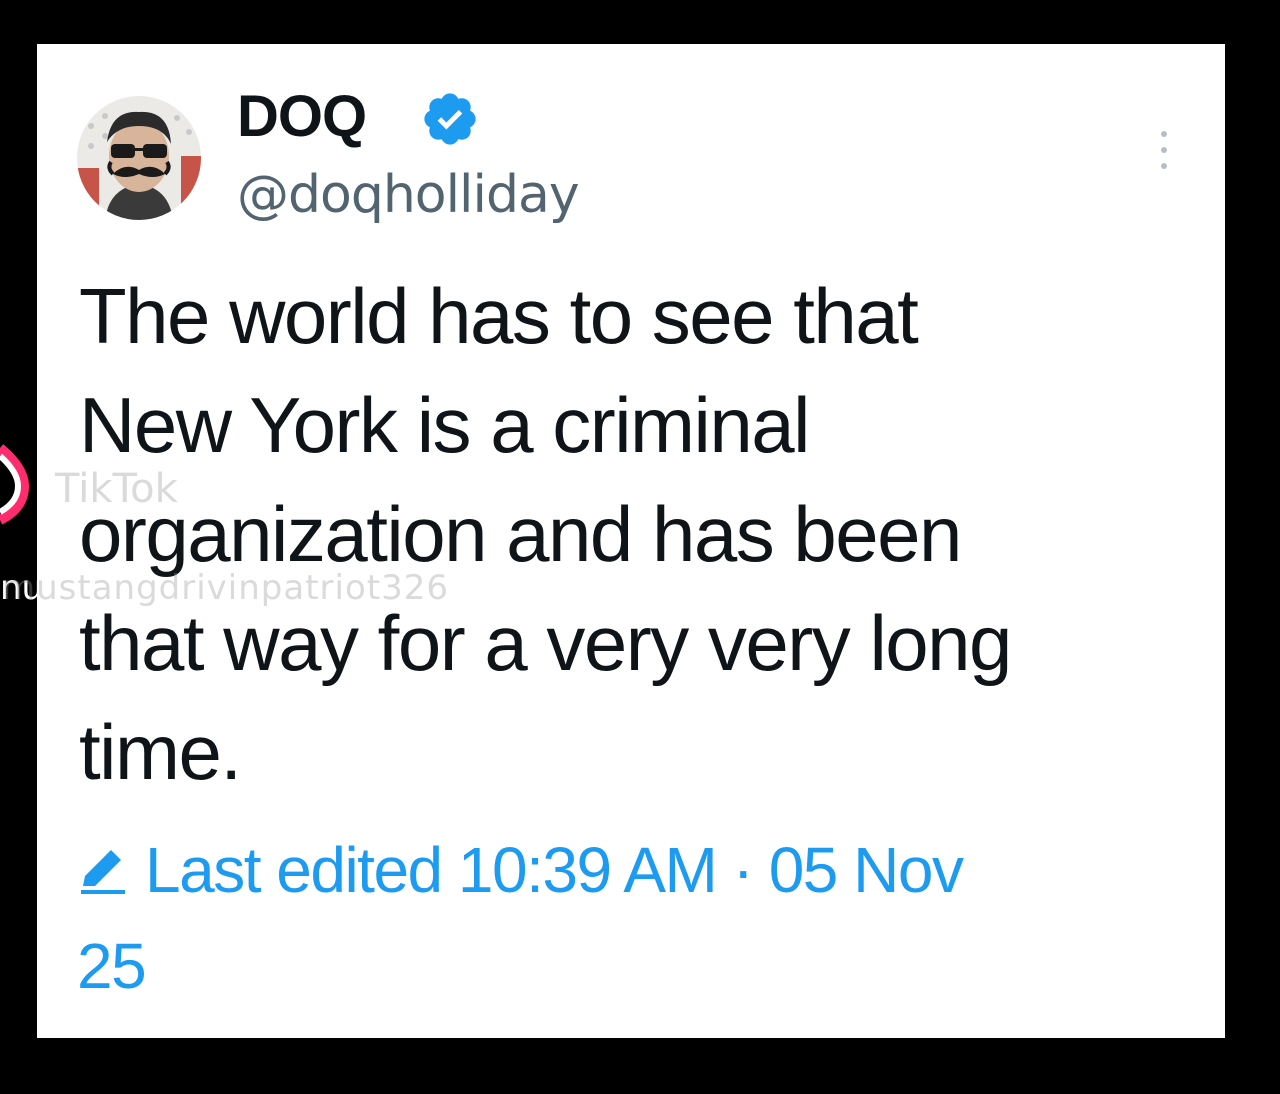  What do you see at coordinates (18, 483) in the screenshot?
I see `tiktok-logo-icon` at bounding box center [18, 483].